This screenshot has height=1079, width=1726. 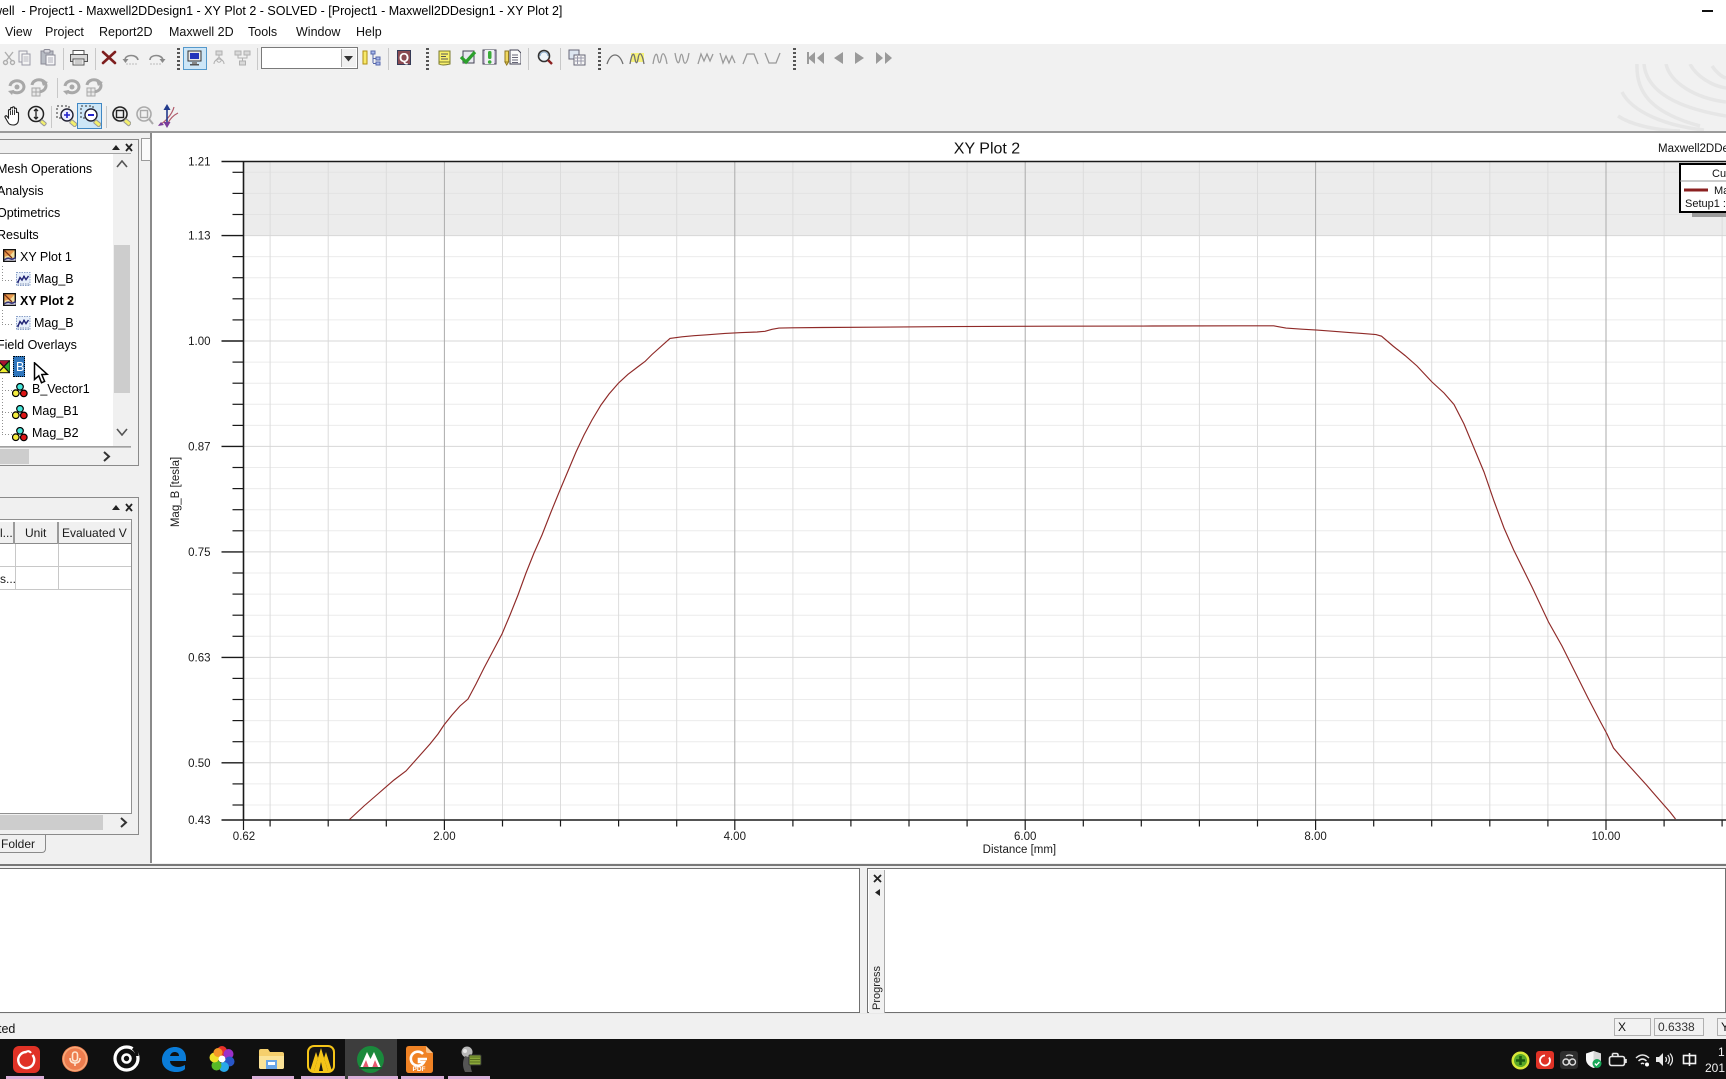 I want to click on svg-text: 2.00, so click(x=444, y=837).